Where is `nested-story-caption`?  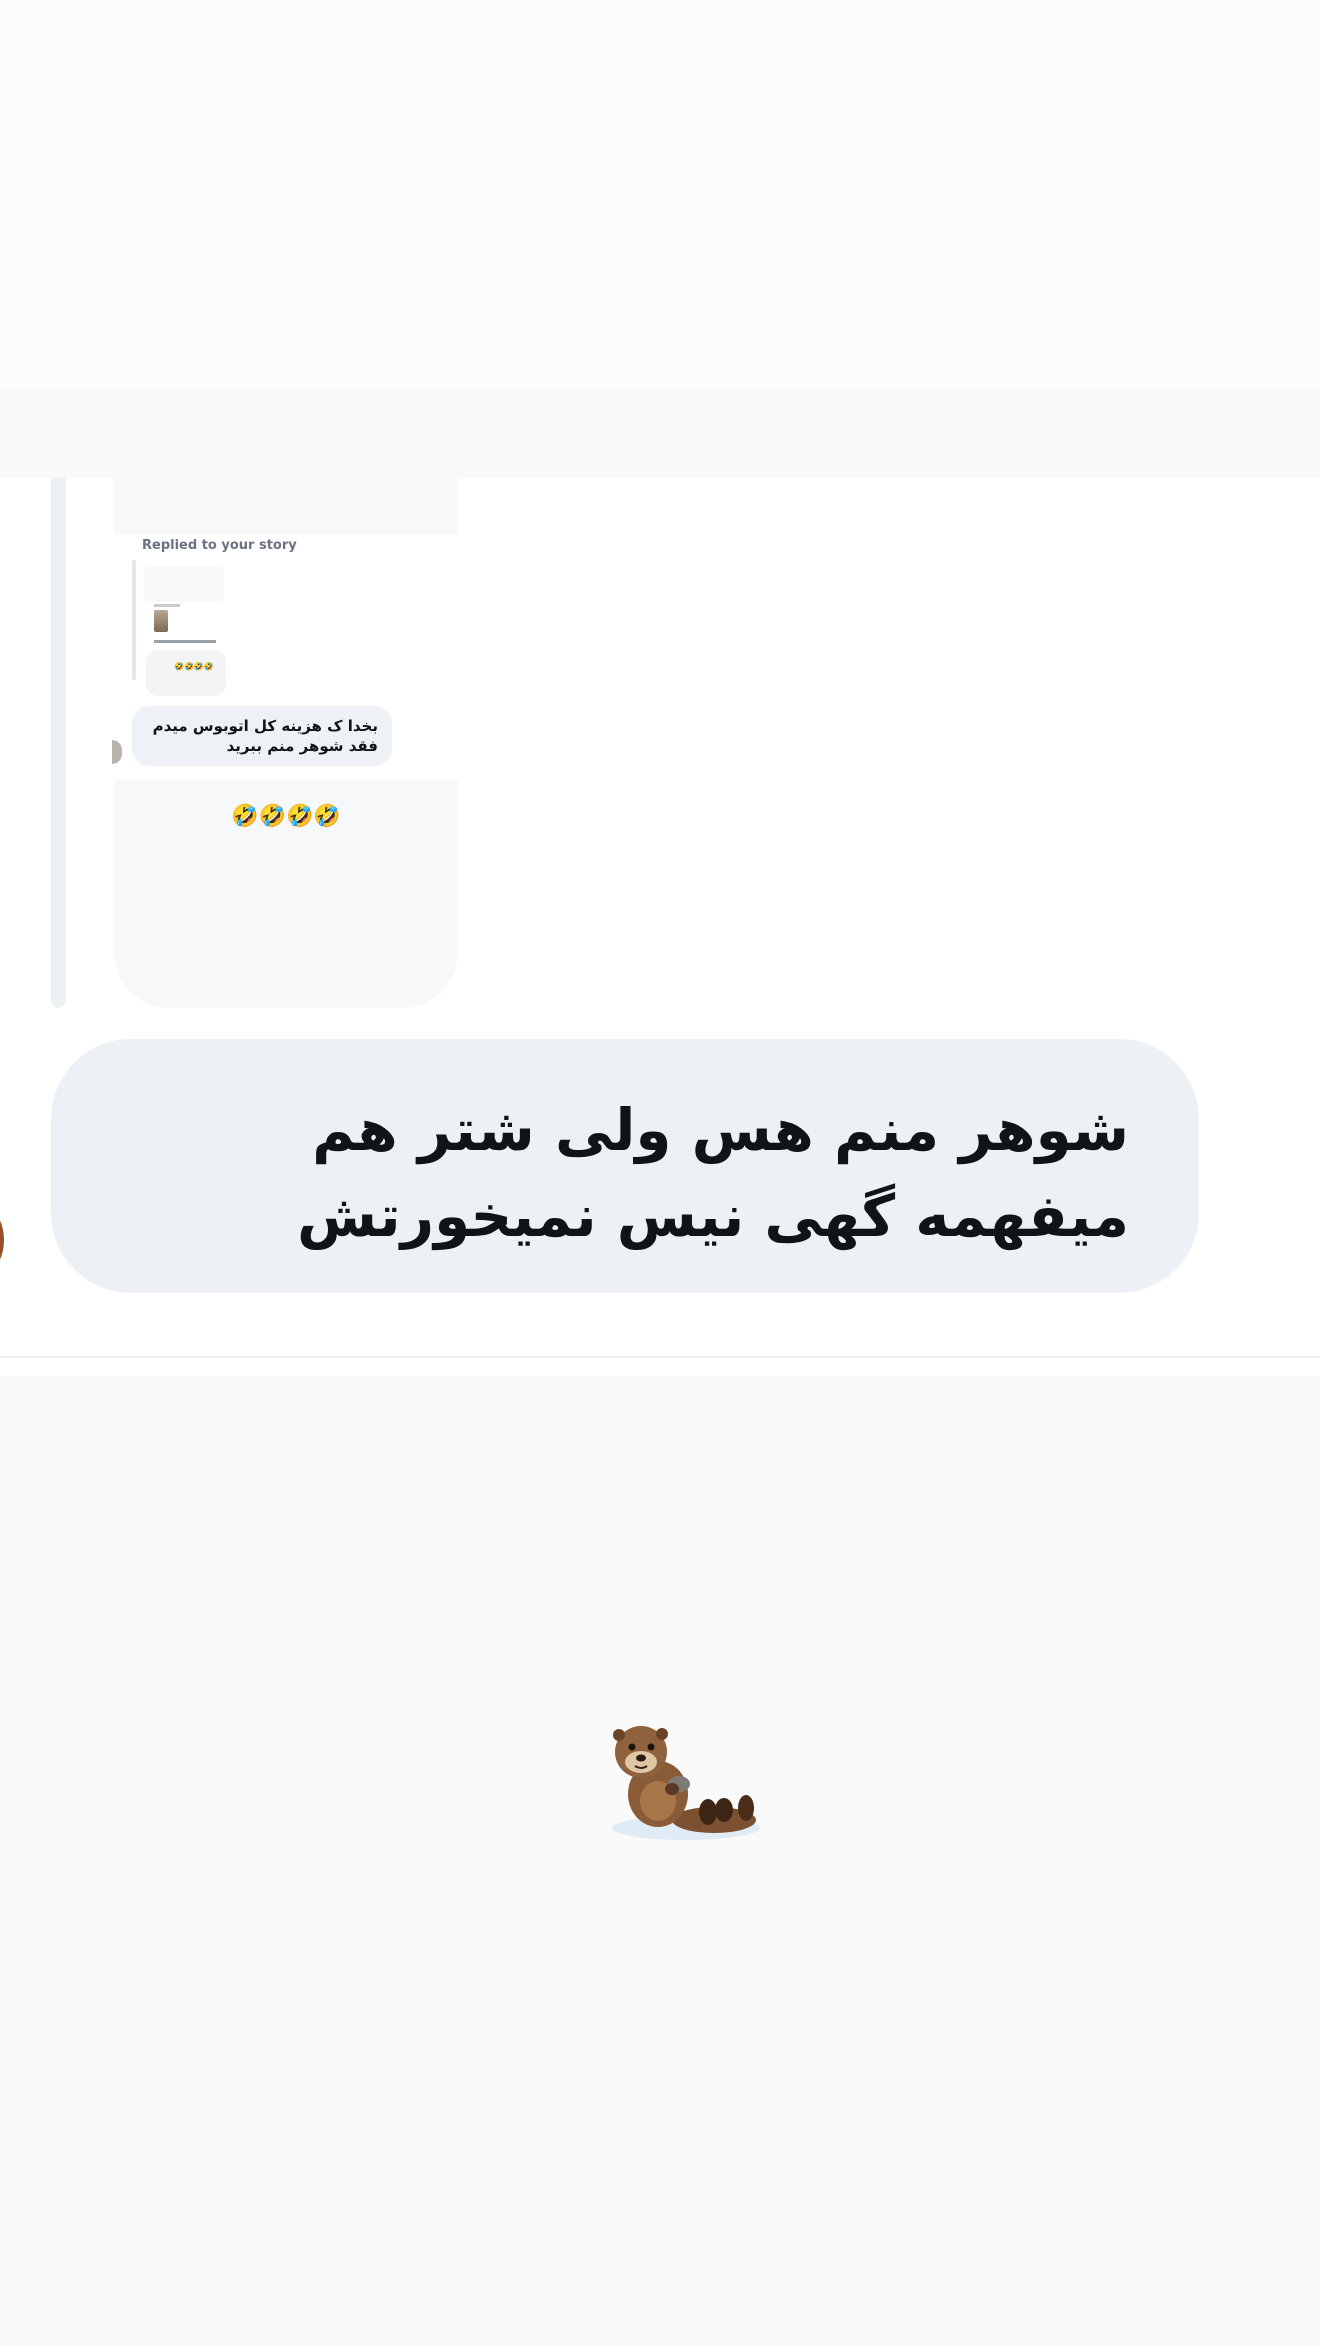 nested-story-caption is located at coordinates (185, 641).